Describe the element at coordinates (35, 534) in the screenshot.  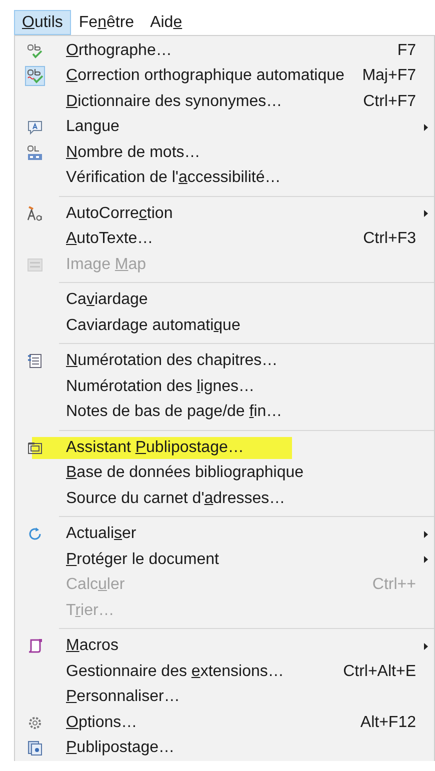
I see `refresh-icon` at that location.